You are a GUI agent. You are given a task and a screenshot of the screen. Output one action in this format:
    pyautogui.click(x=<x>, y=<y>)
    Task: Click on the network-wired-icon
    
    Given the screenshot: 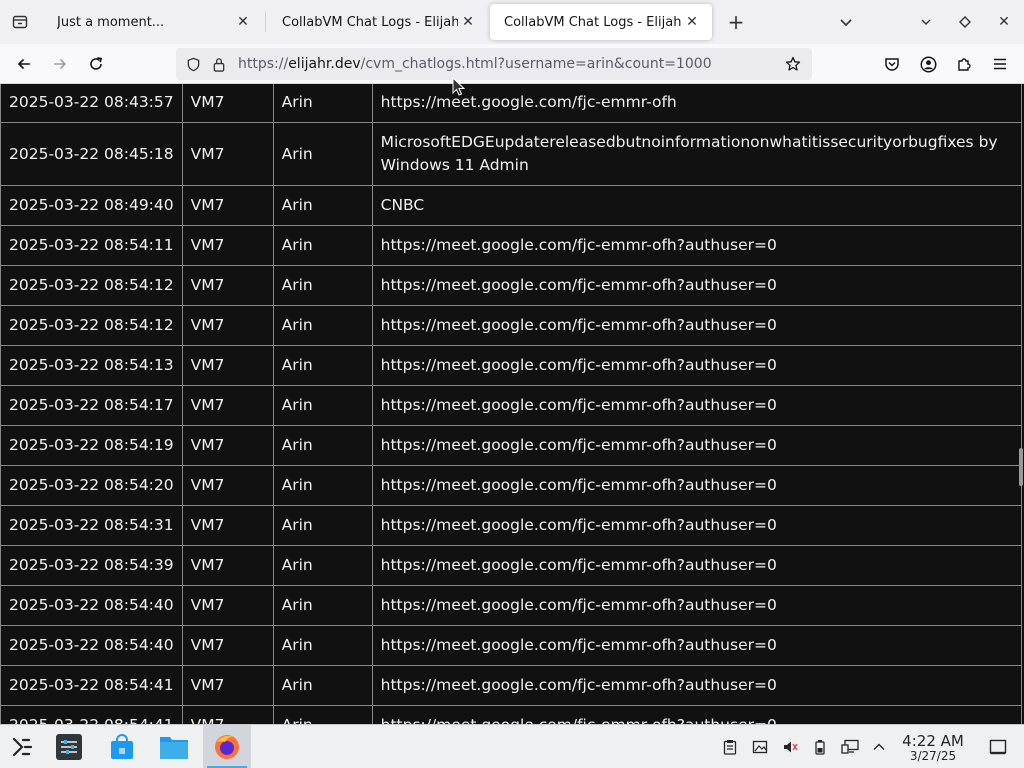 What is the action you would take?
    pyautogui.click(x=850, y=746)
    